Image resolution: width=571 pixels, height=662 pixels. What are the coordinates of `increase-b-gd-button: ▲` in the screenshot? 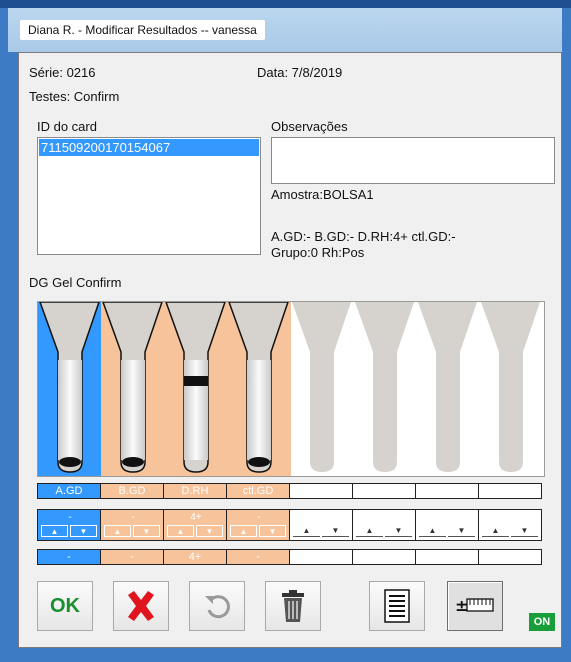 It's located at (117, 531).